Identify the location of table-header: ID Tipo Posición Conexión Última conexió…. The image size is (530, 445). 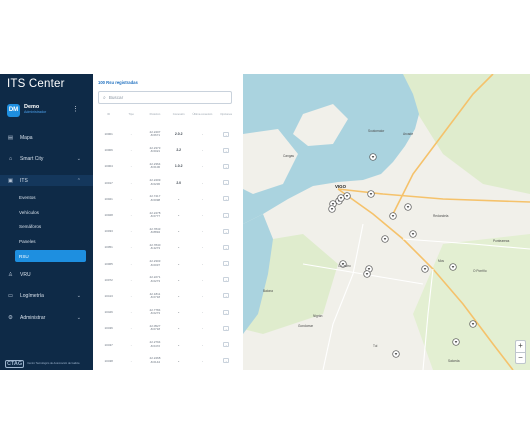
(168, 116).